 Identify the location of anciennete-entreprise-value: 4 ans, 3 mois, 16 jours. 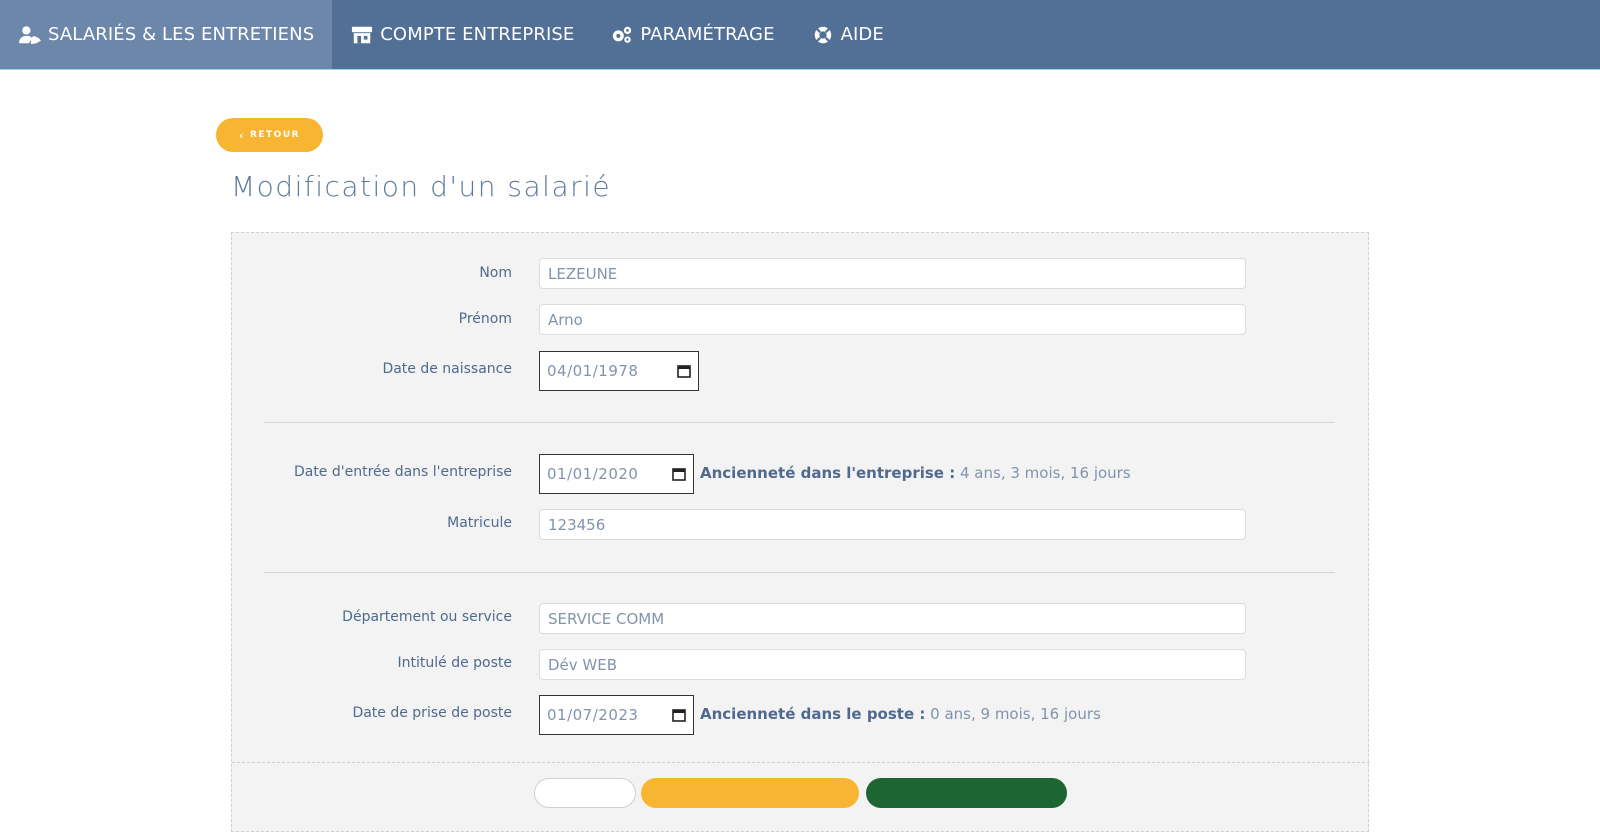
(1045, 473).